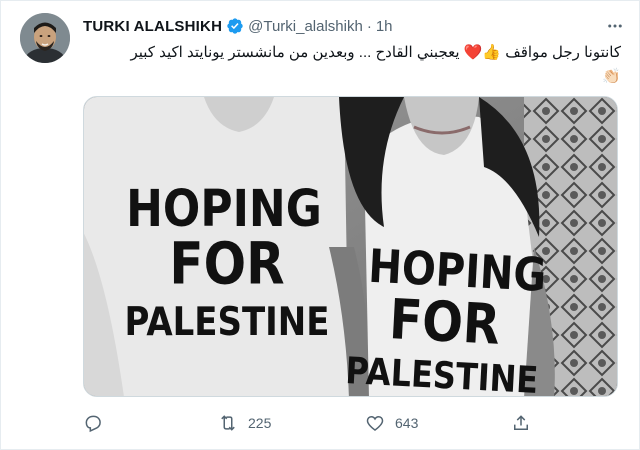 The height and width of the screenshot is (450, 640). What do you see at coordinates (313, 423) in the screenshot?
I see `tweet-actions: 225 643` at bounding box center [313, 423].